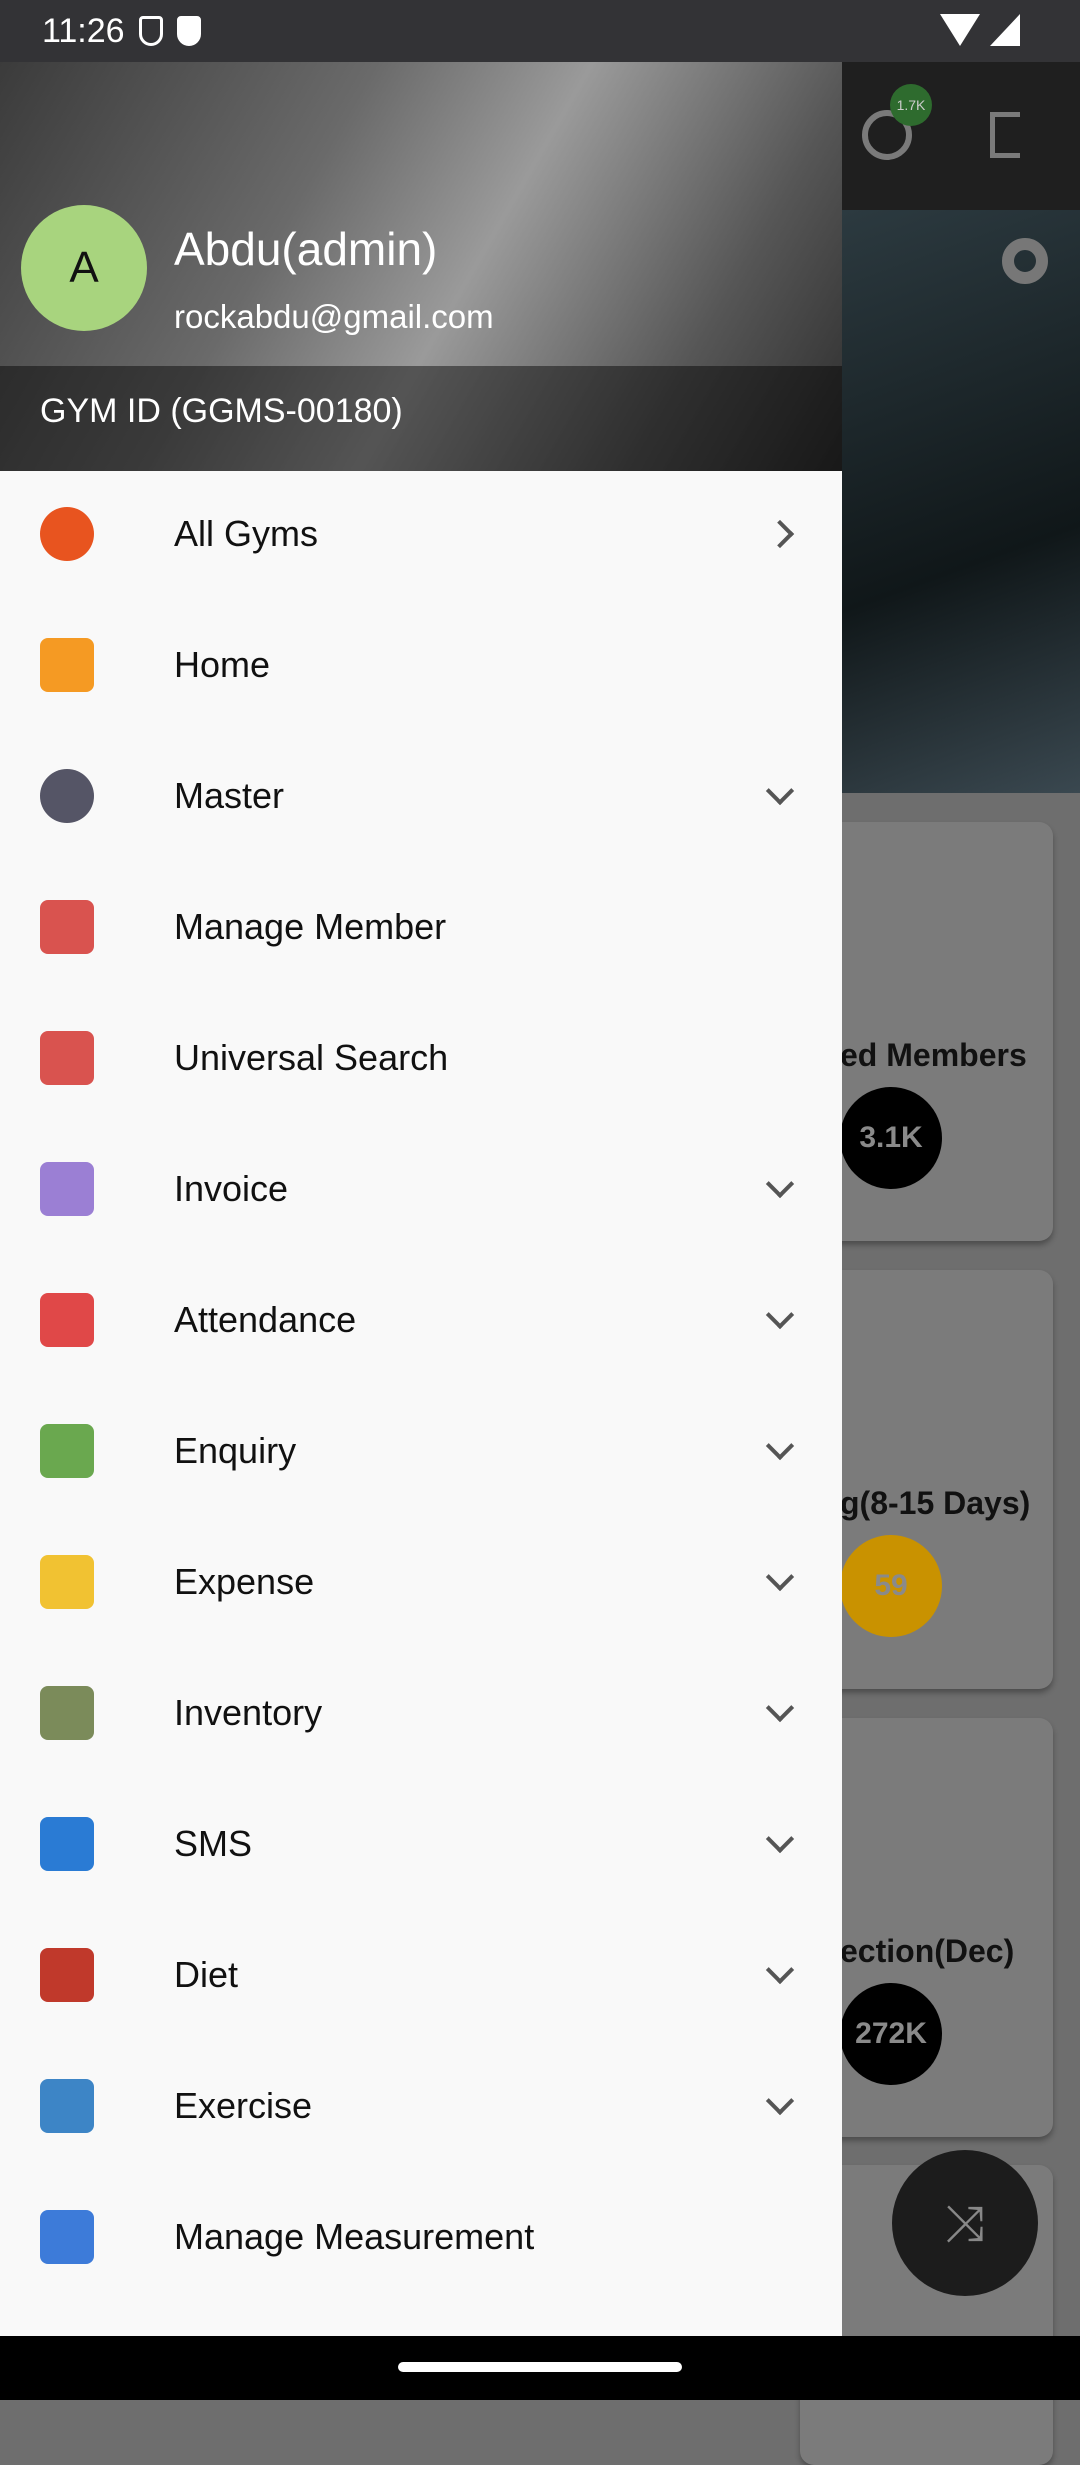  I want to click on menu-item-inventory: Inventory, so click(421, 1713).